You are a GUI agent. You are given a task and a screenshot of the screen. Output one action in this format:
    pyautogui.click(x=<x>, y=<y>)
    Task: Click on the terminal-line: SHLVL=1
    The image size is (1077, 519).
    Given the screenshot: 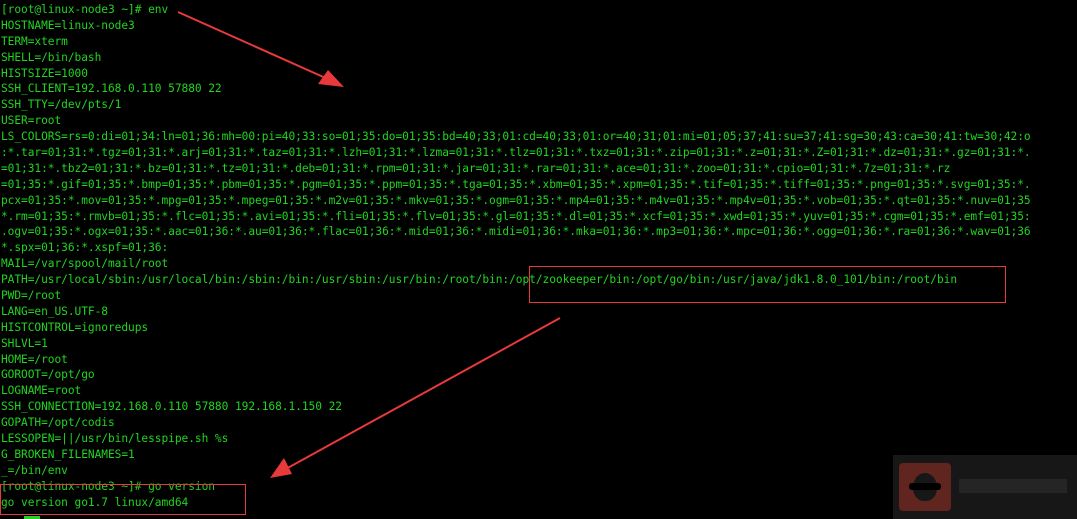 What is the action you would take?
    pyautogui.click(x=24, y=343)
    